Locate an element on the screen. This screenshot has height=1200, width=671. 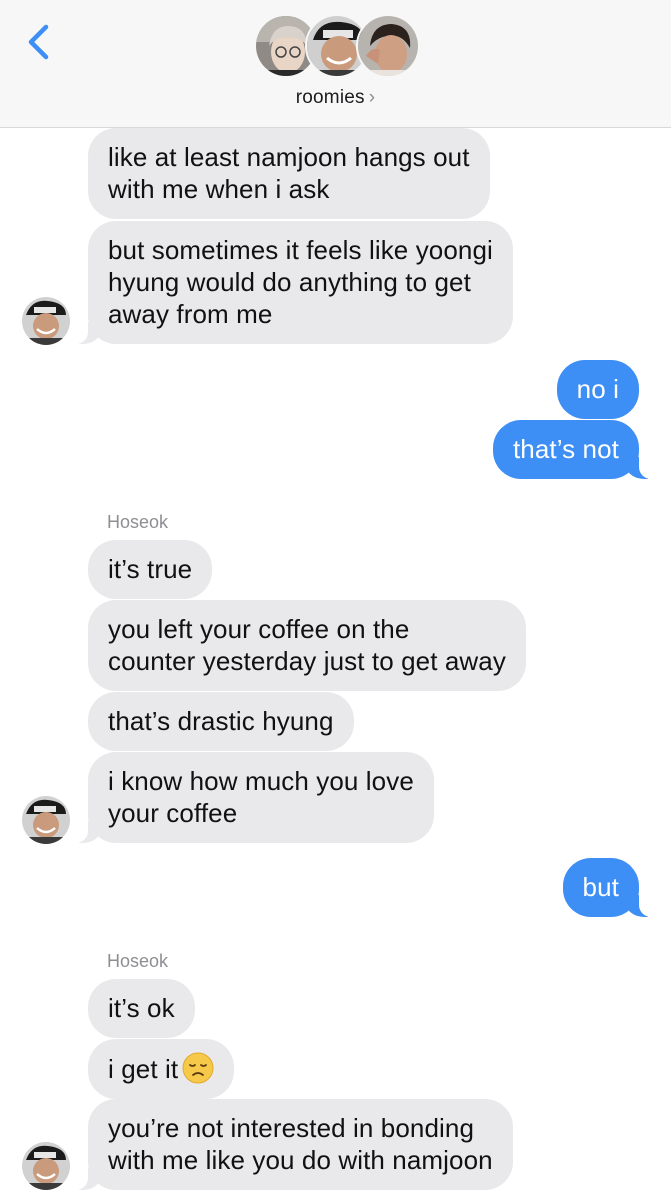
conversation-header: roomies › is located at coordinates (335, 64).